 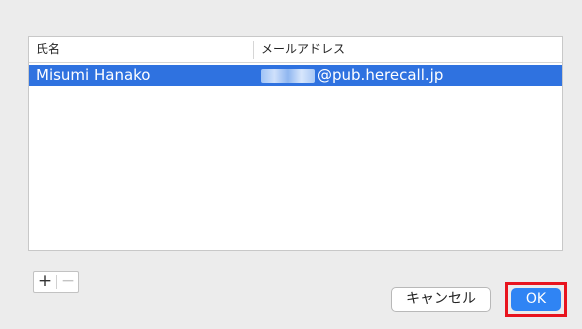 I want to click on cell-name: Misumi Hanako, so click(x=93, y=75).